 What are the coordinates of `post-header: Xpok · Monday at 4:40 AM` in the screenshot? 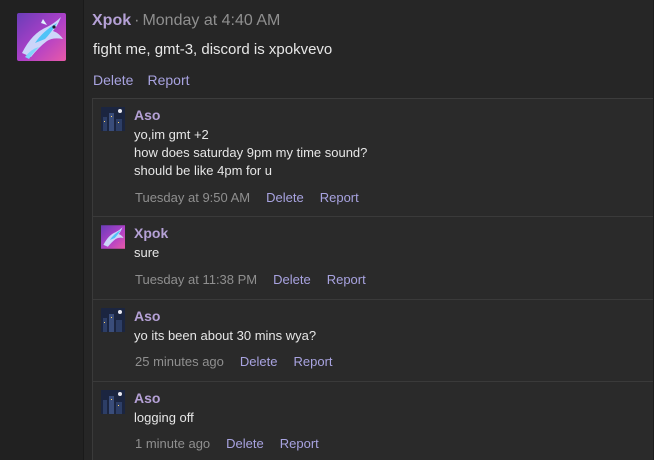 It's located at (186, 21).